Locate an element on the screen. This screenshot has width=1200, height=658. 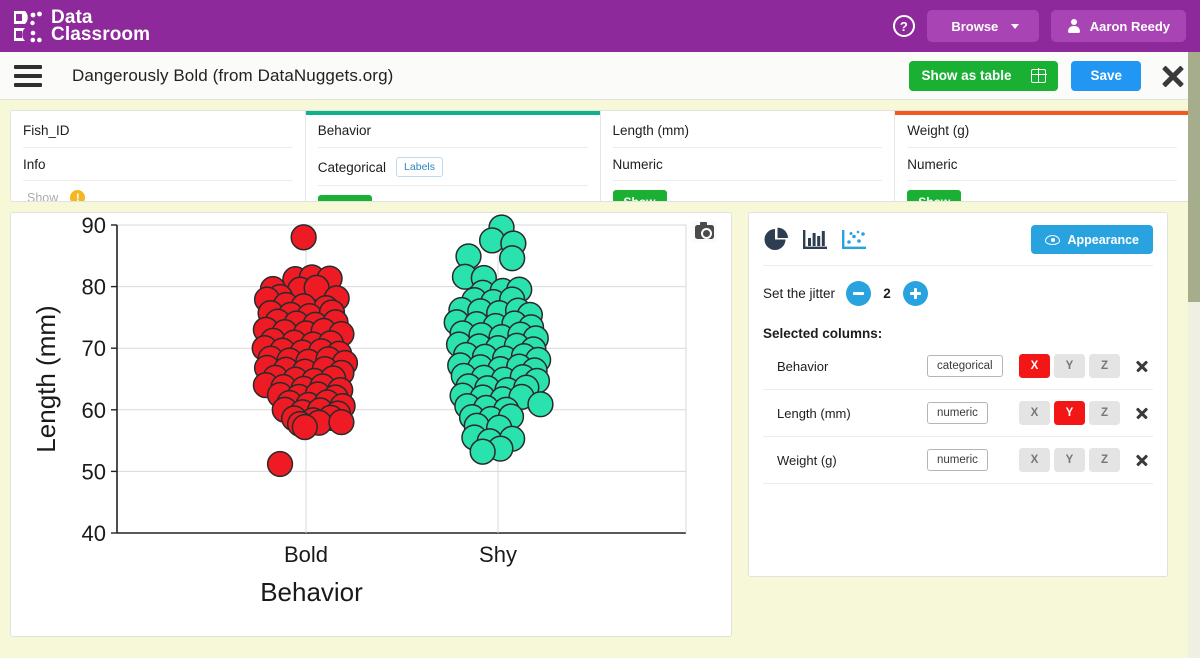
browse-label: Browse is located at coordinates (975, 26).